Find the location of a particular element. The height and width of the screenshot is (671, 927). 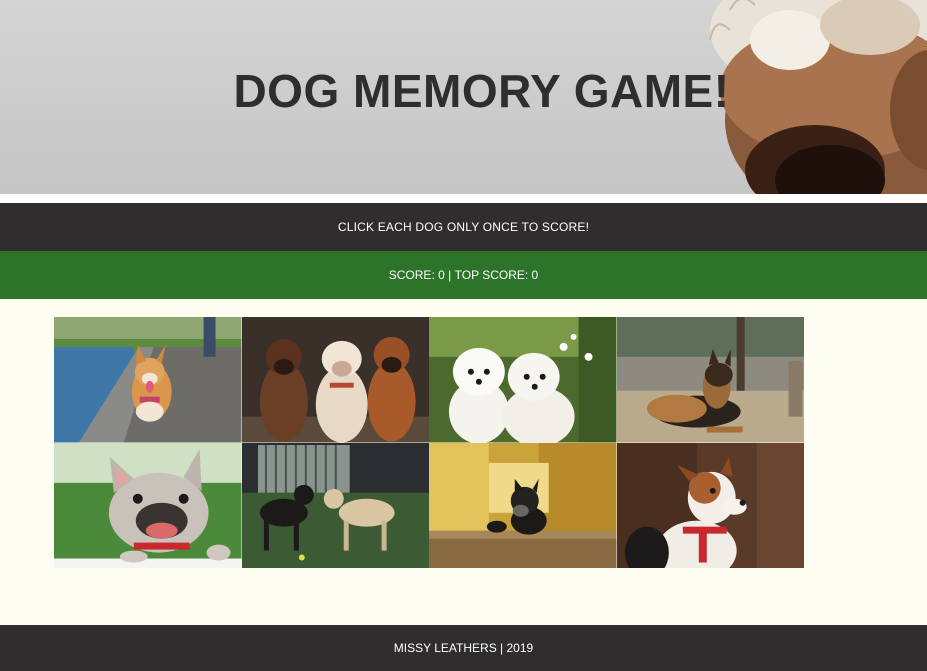

jack-russell-image is located at coordinates (710, 505).